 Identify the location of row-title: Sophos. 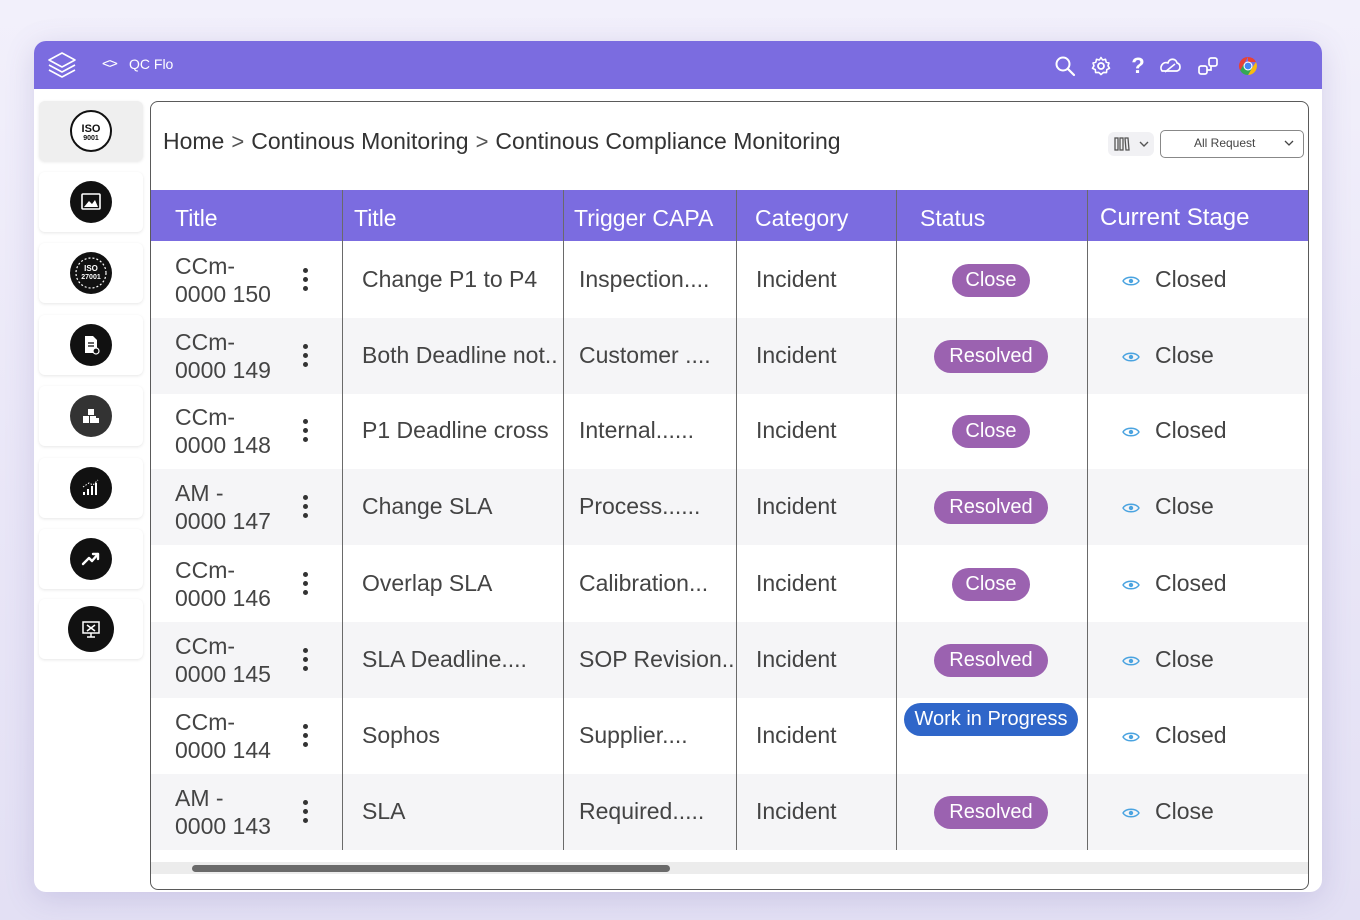
(401, 735).